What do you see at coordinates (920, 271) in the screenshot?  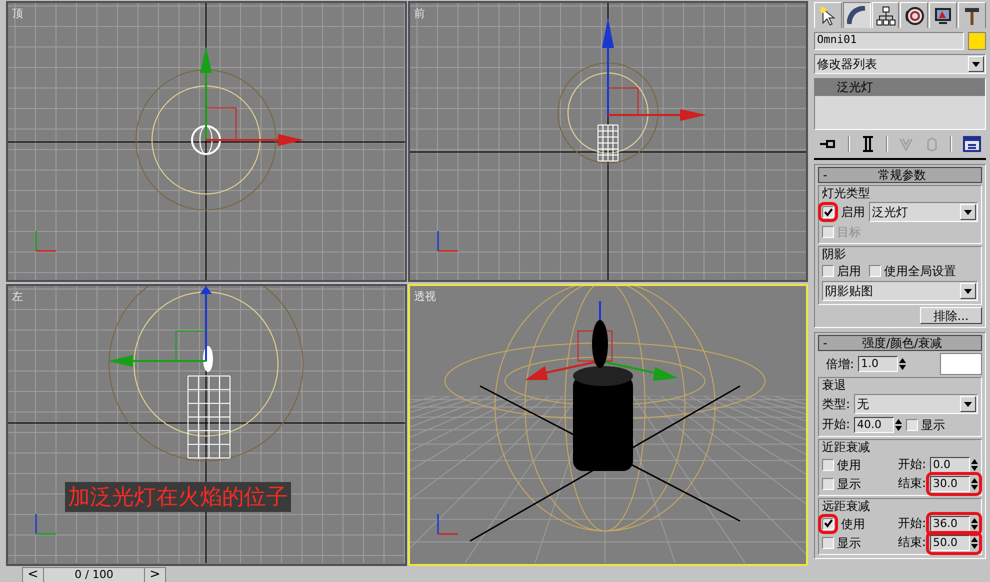 I see `checkbox-label: 使用全局设置` at bounding box center [920, 271].